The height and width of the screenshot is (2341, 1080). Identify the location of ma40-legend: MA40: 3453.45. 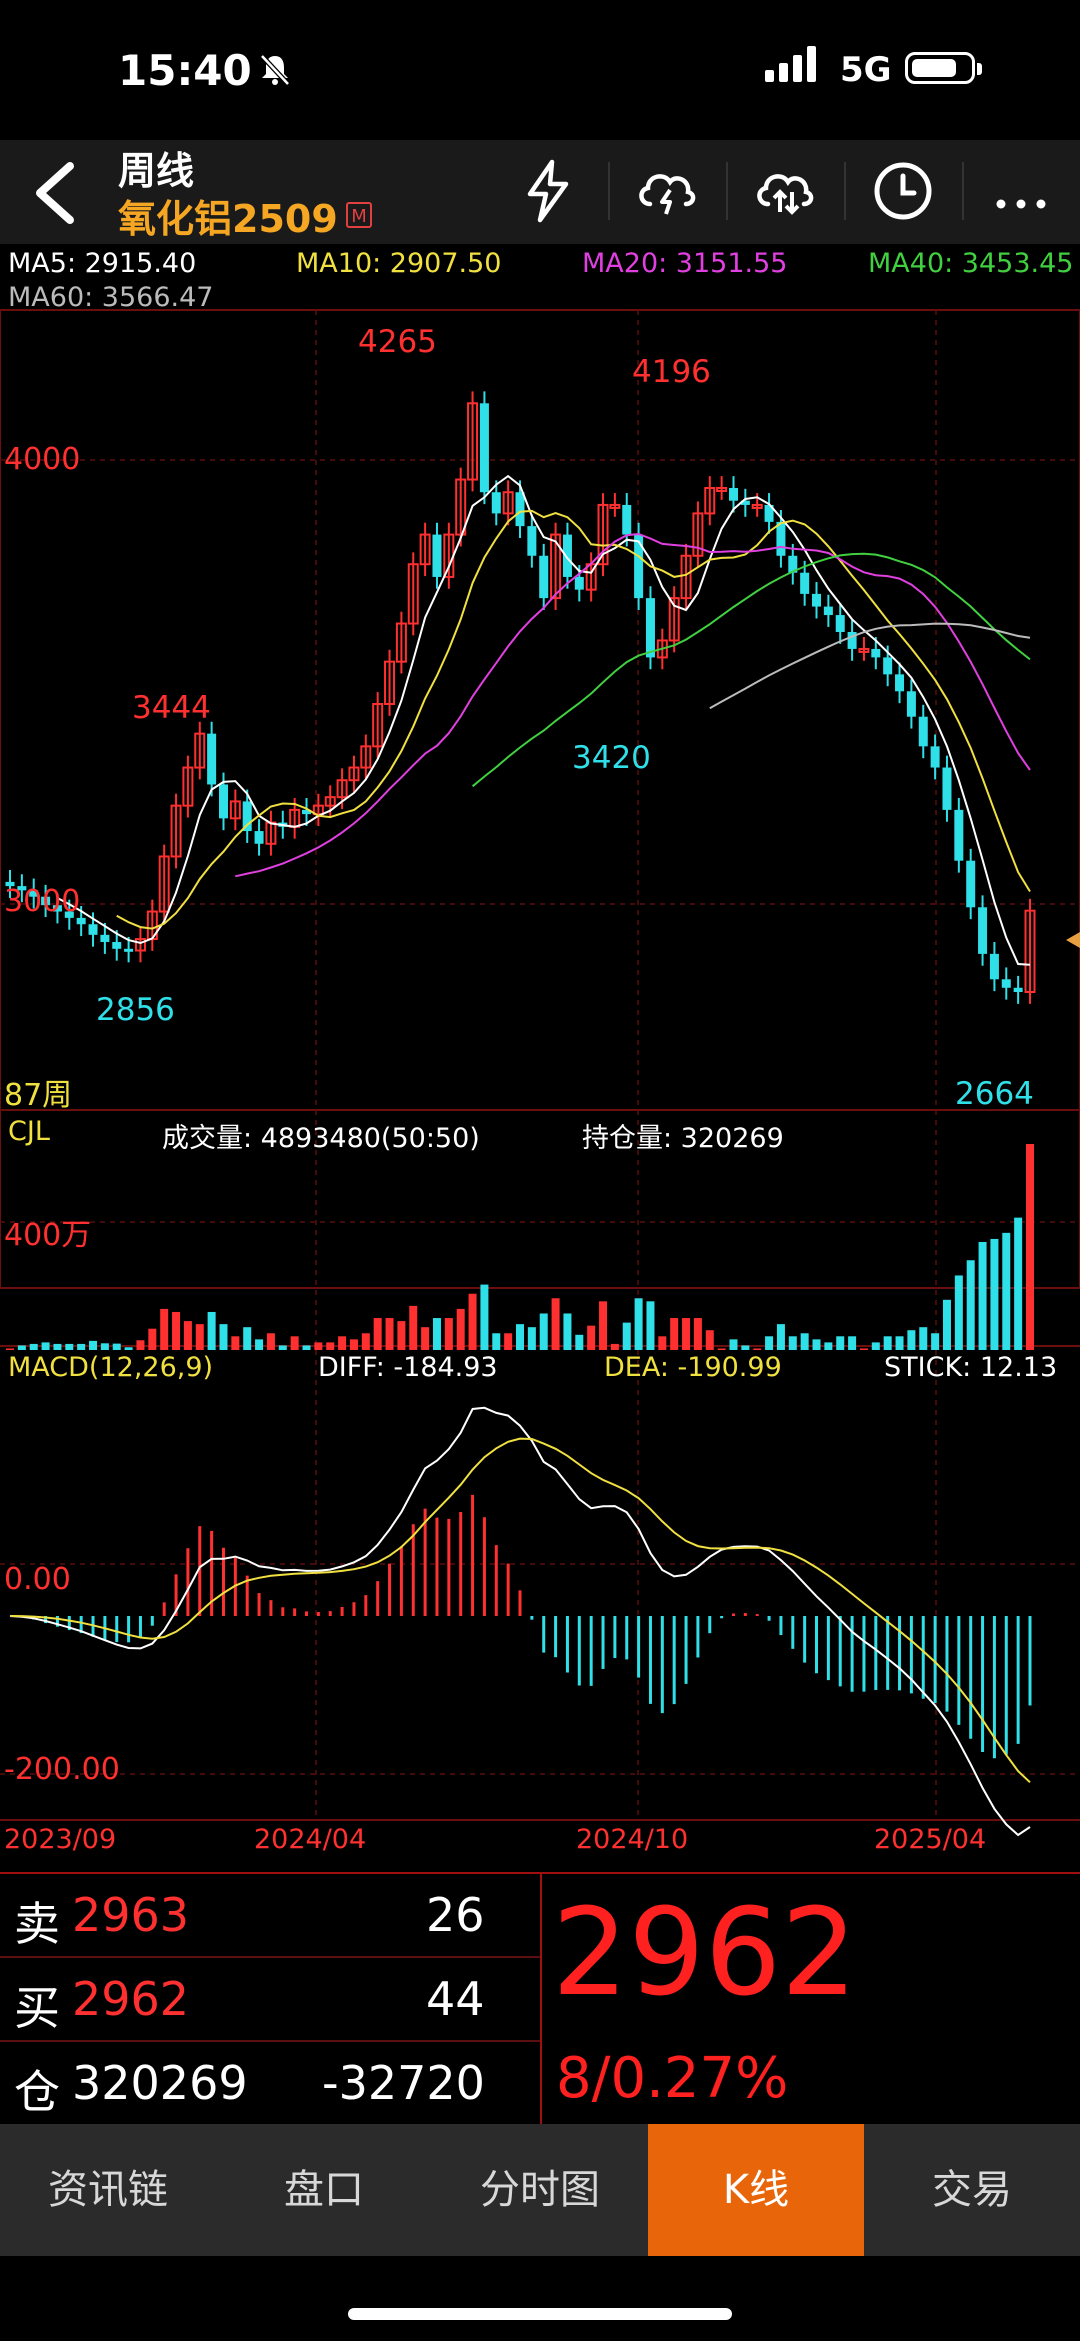
(971, 263).